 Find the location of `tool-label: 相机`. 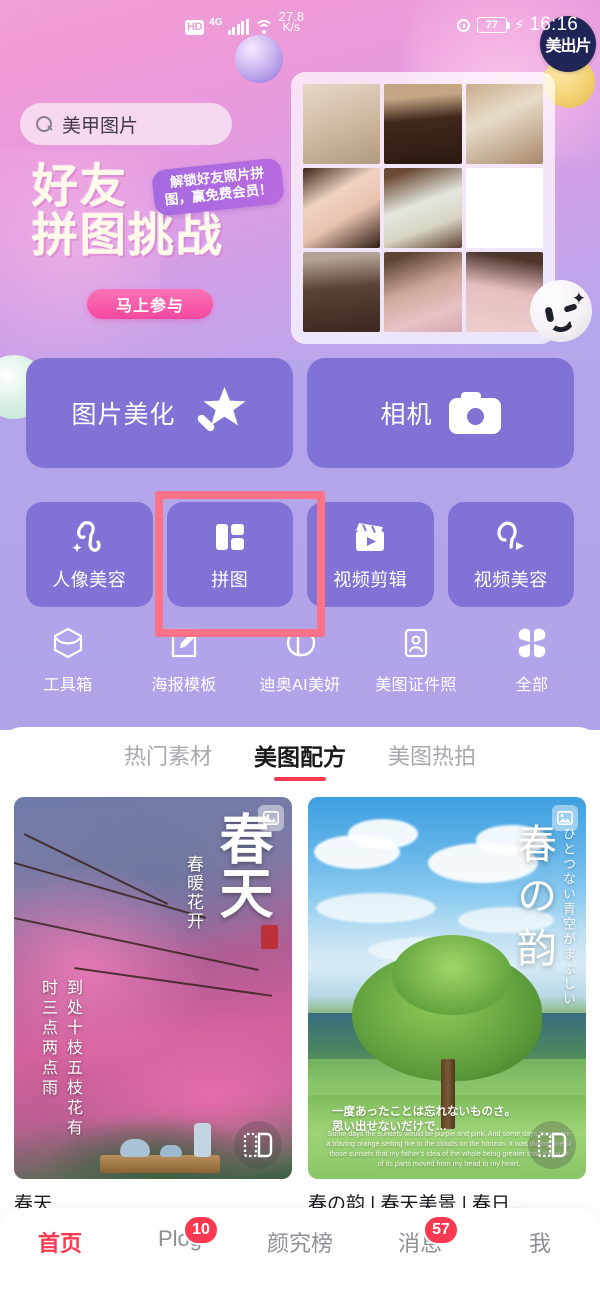

tool-label: 相机 is located at coordinates (406, 415).